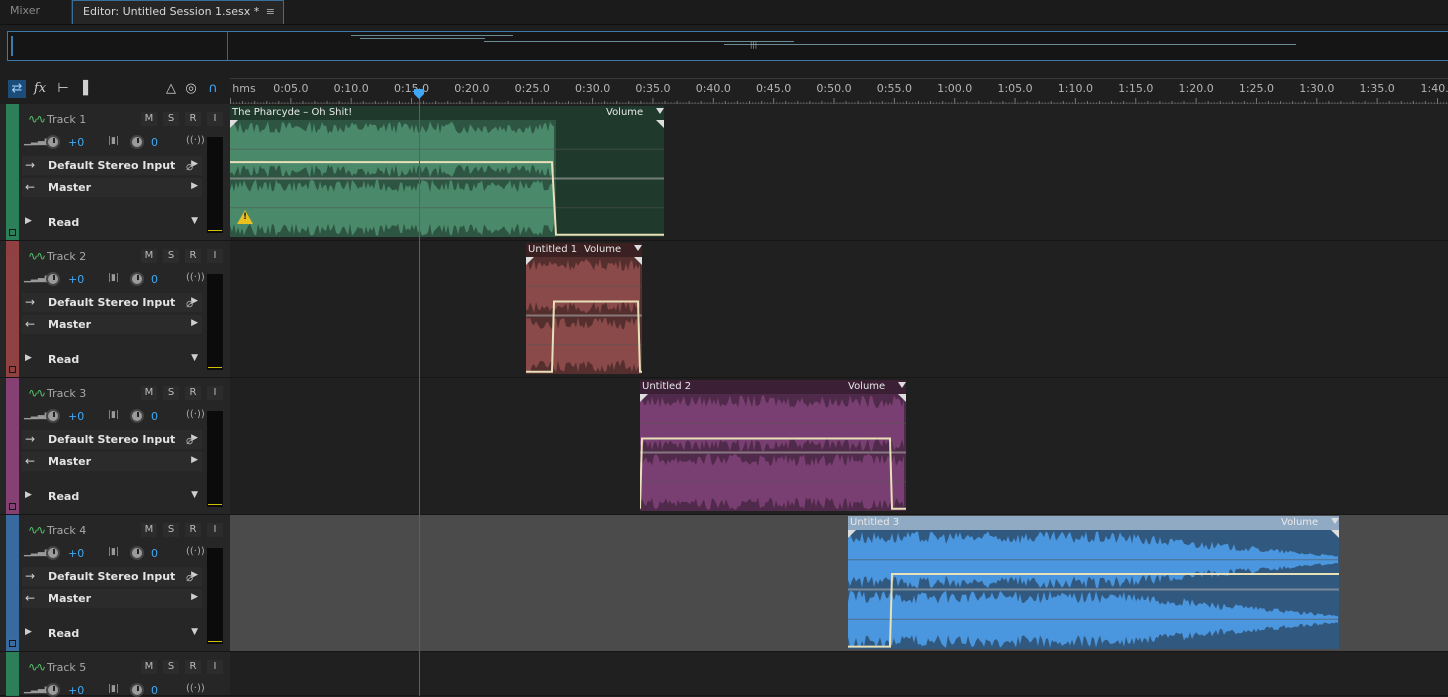 This screenshot has height=697, width=1448. Describe the element at coordinates (584, 308) in the screenshot. I see `audio-clip: Untitled 1 Volume` at that location.